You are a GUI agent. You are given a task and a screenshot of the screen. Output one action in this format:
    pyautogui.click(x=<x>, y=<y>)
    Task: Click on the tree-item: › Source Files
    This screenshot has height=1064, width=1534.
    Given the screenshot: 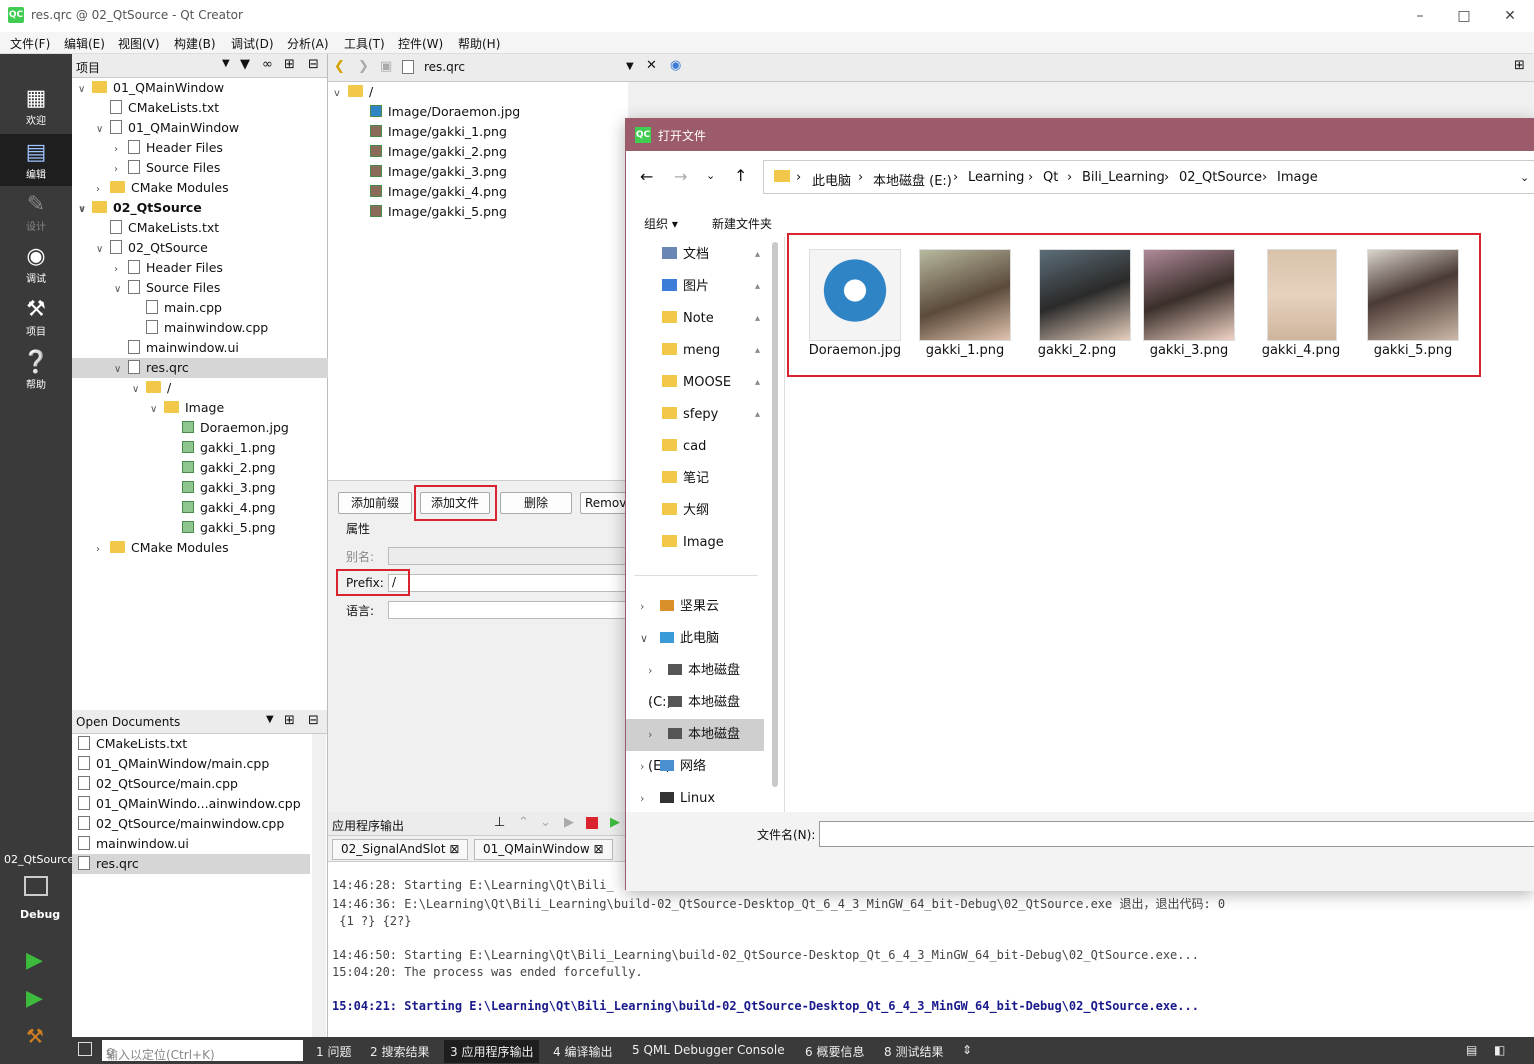 What is the action you would take?
    pyautogui.click(x=200, y=168)
    